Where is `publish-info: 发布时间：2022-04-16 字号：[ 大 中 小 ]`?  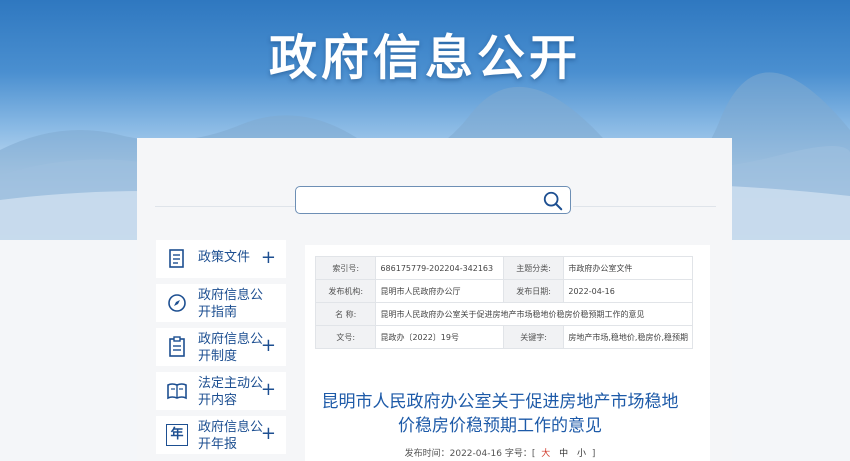 publish-info: 发布时间：2022-04-16 字号：[ 大 中 小 ] is located at coordinates (500, 452).